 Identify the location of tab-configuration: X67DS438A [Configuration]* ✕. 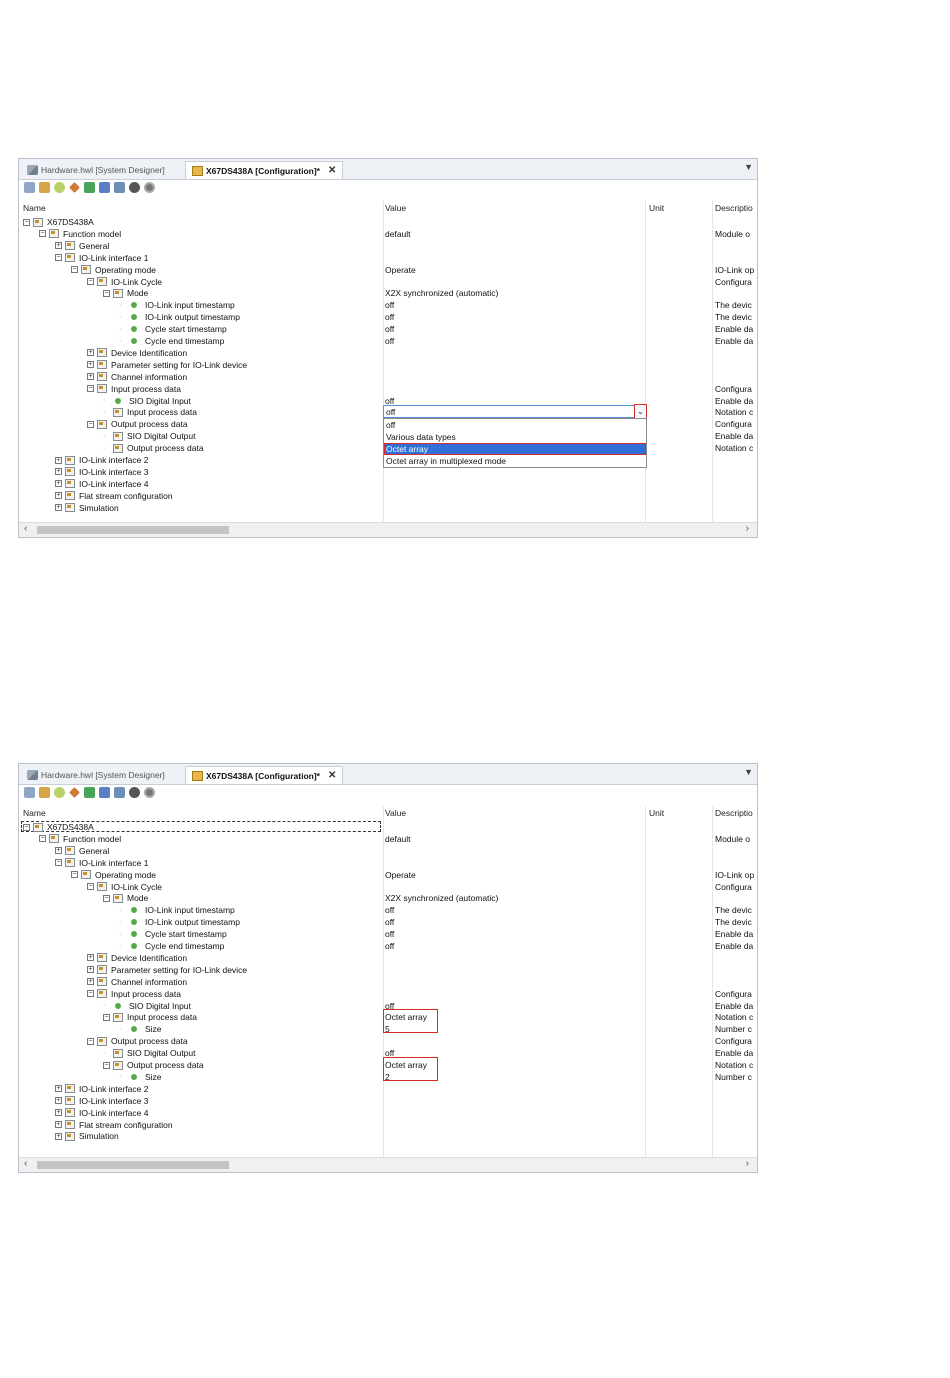
(264, 170).